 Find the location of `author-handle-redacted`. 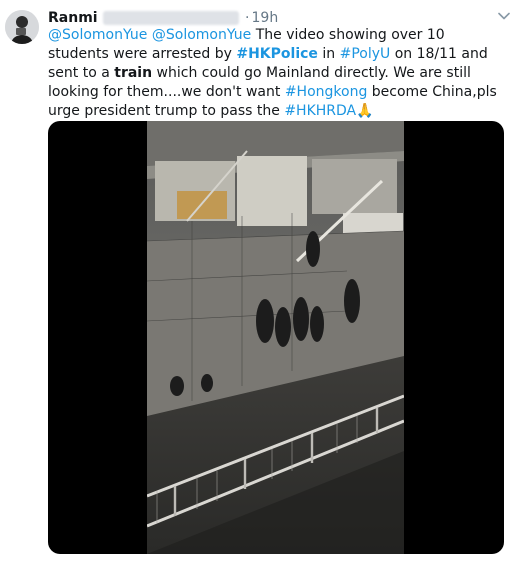

author-handle-redacted is located at coordinates (170, 18).